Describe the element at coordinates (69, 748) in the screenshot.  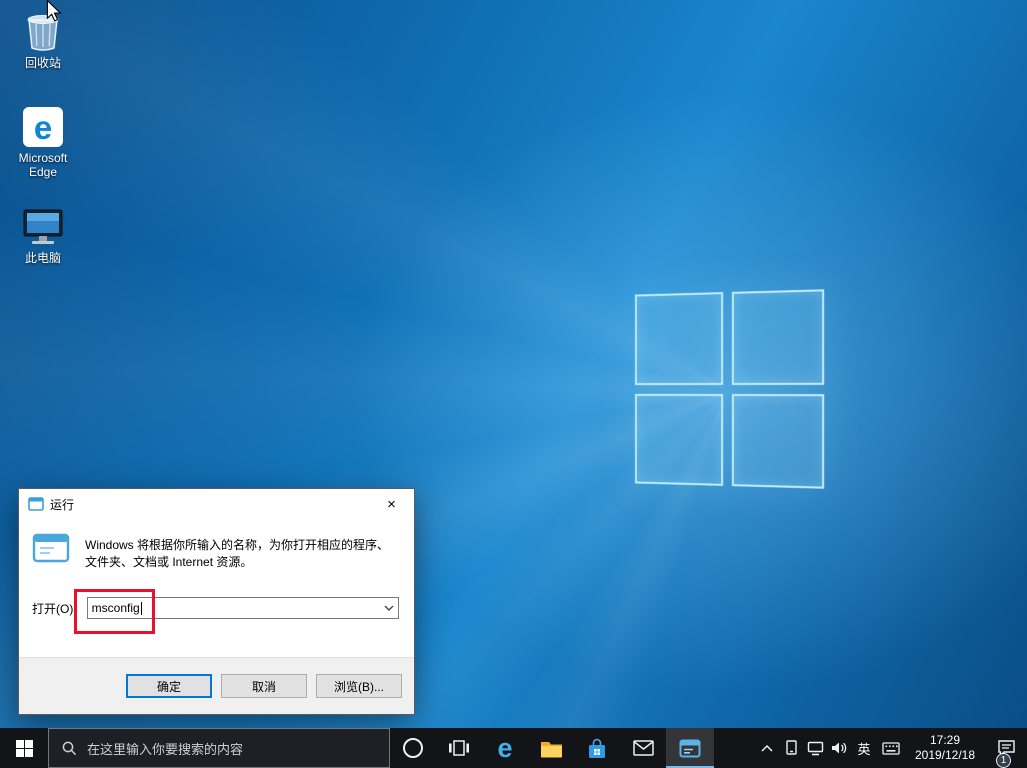
I see `search-icon` at that location.